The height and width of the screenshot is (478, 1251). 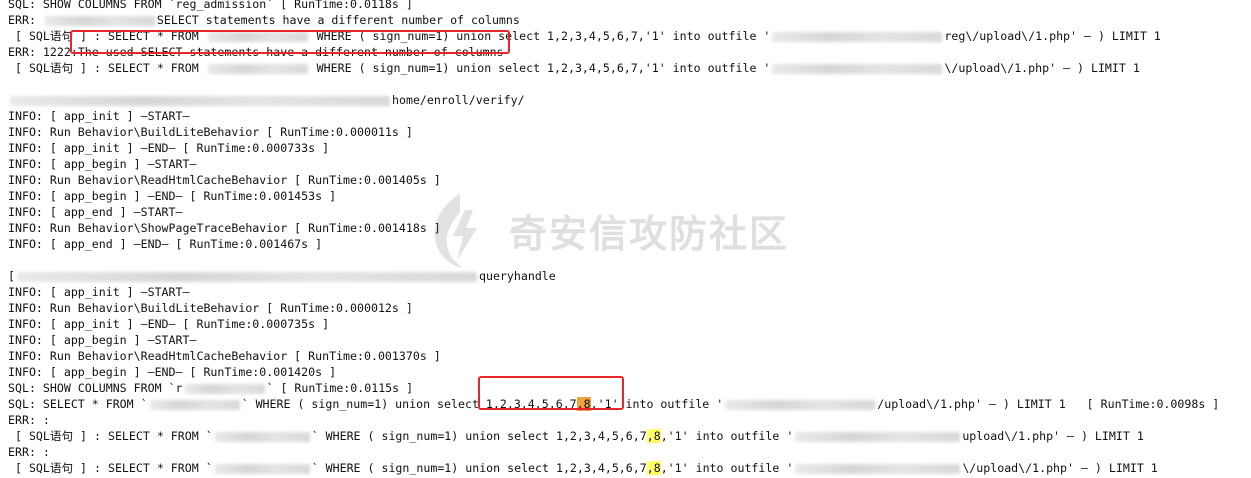 What do you see at coordinates (458, 100) in the screenshot?
I see `log-text: home/enroll/verify/` at bounding box center [458, 100].